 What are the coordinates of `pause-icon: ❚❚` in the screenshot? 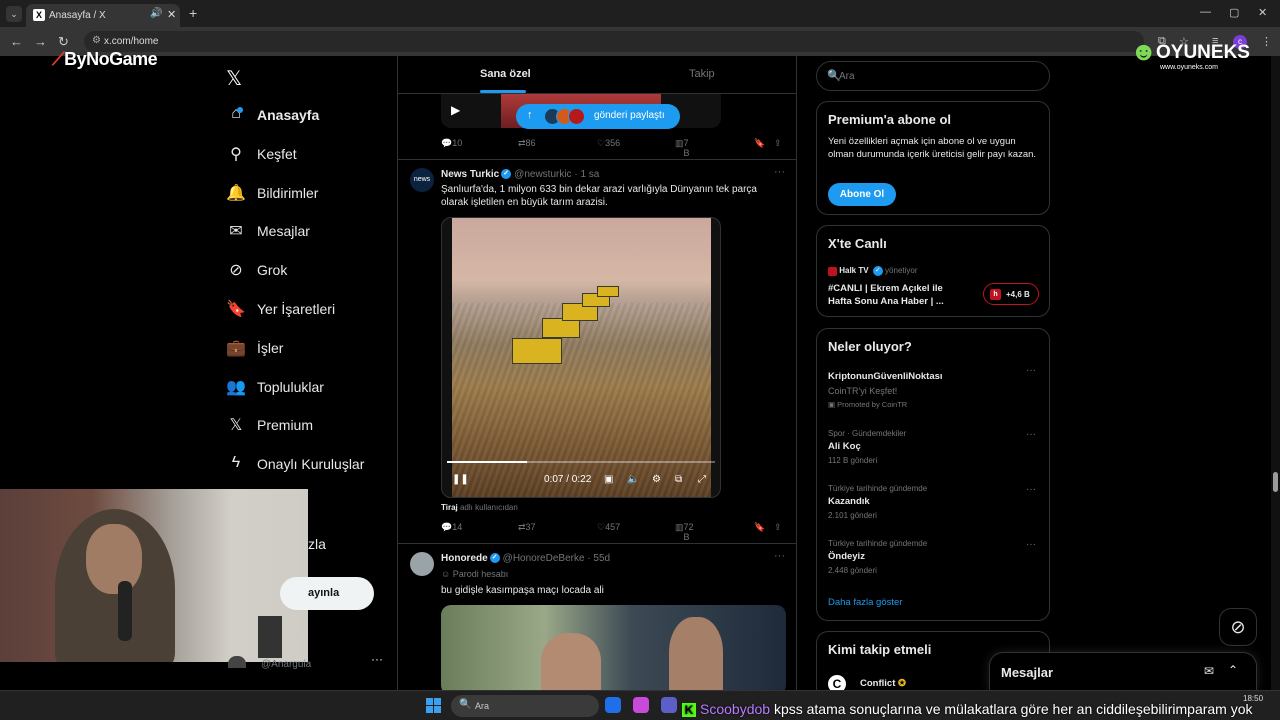 It's located at (460, 479).